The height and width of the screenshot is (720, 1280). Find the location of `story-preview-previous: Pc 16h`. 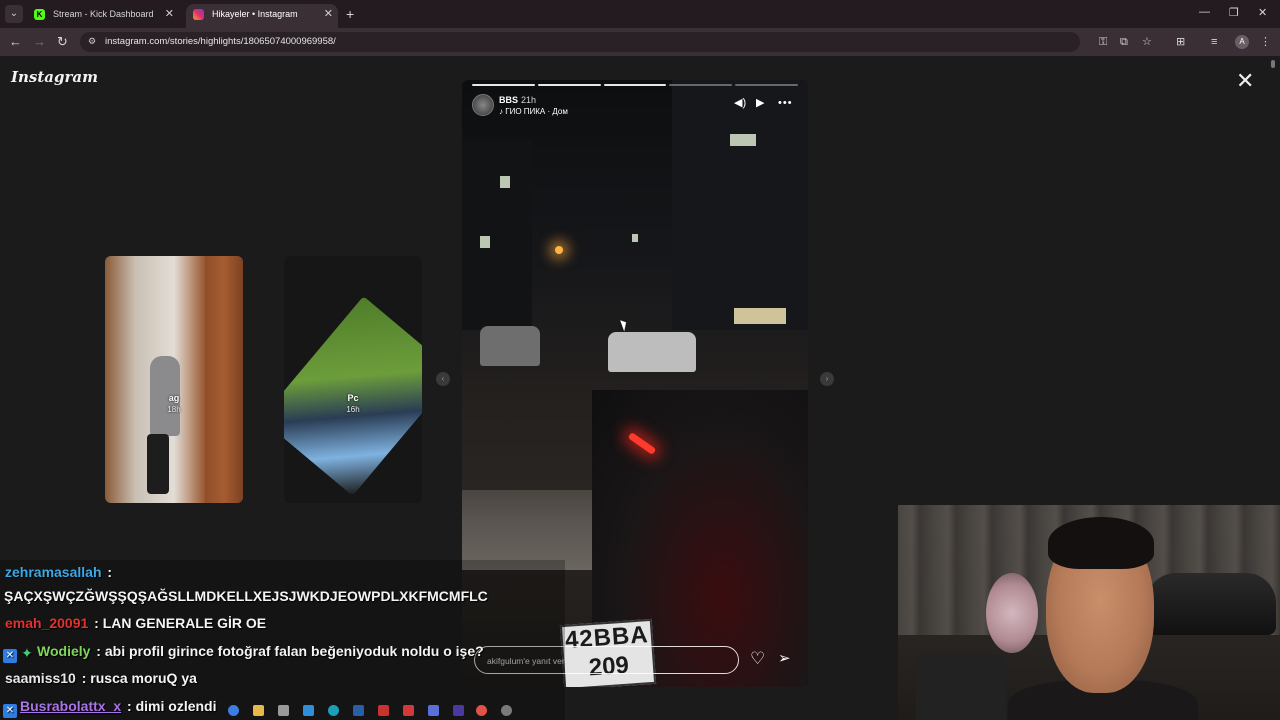

story-preview-previous: Pc 16h is located at coordinates (353, 379).